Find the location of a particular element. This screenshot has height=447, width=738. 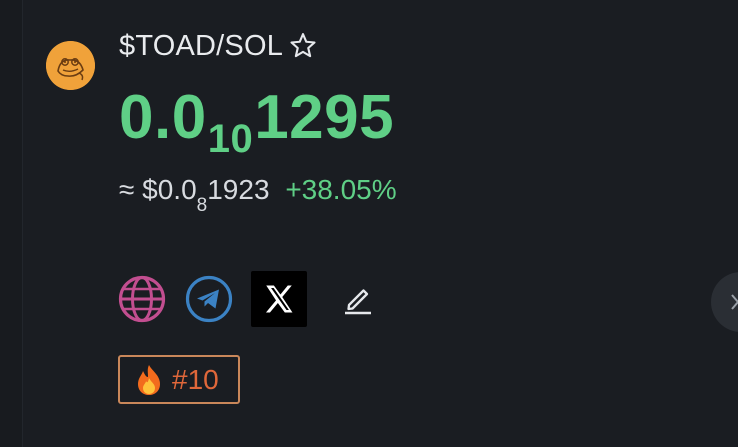

price-change: +38.05% is located at coordinates (341, 189).